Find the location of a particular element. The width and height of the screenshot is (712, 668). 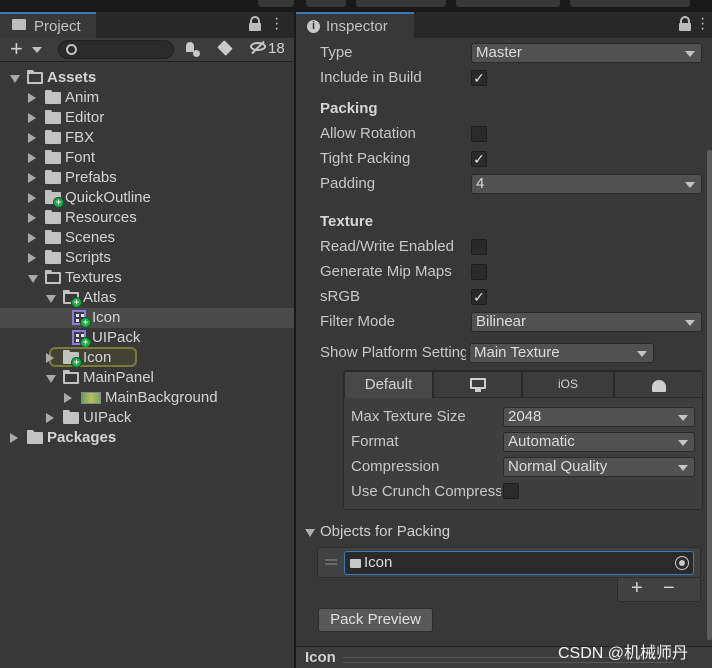

use-crunch-checkbox is located at coordinates (511, 491).